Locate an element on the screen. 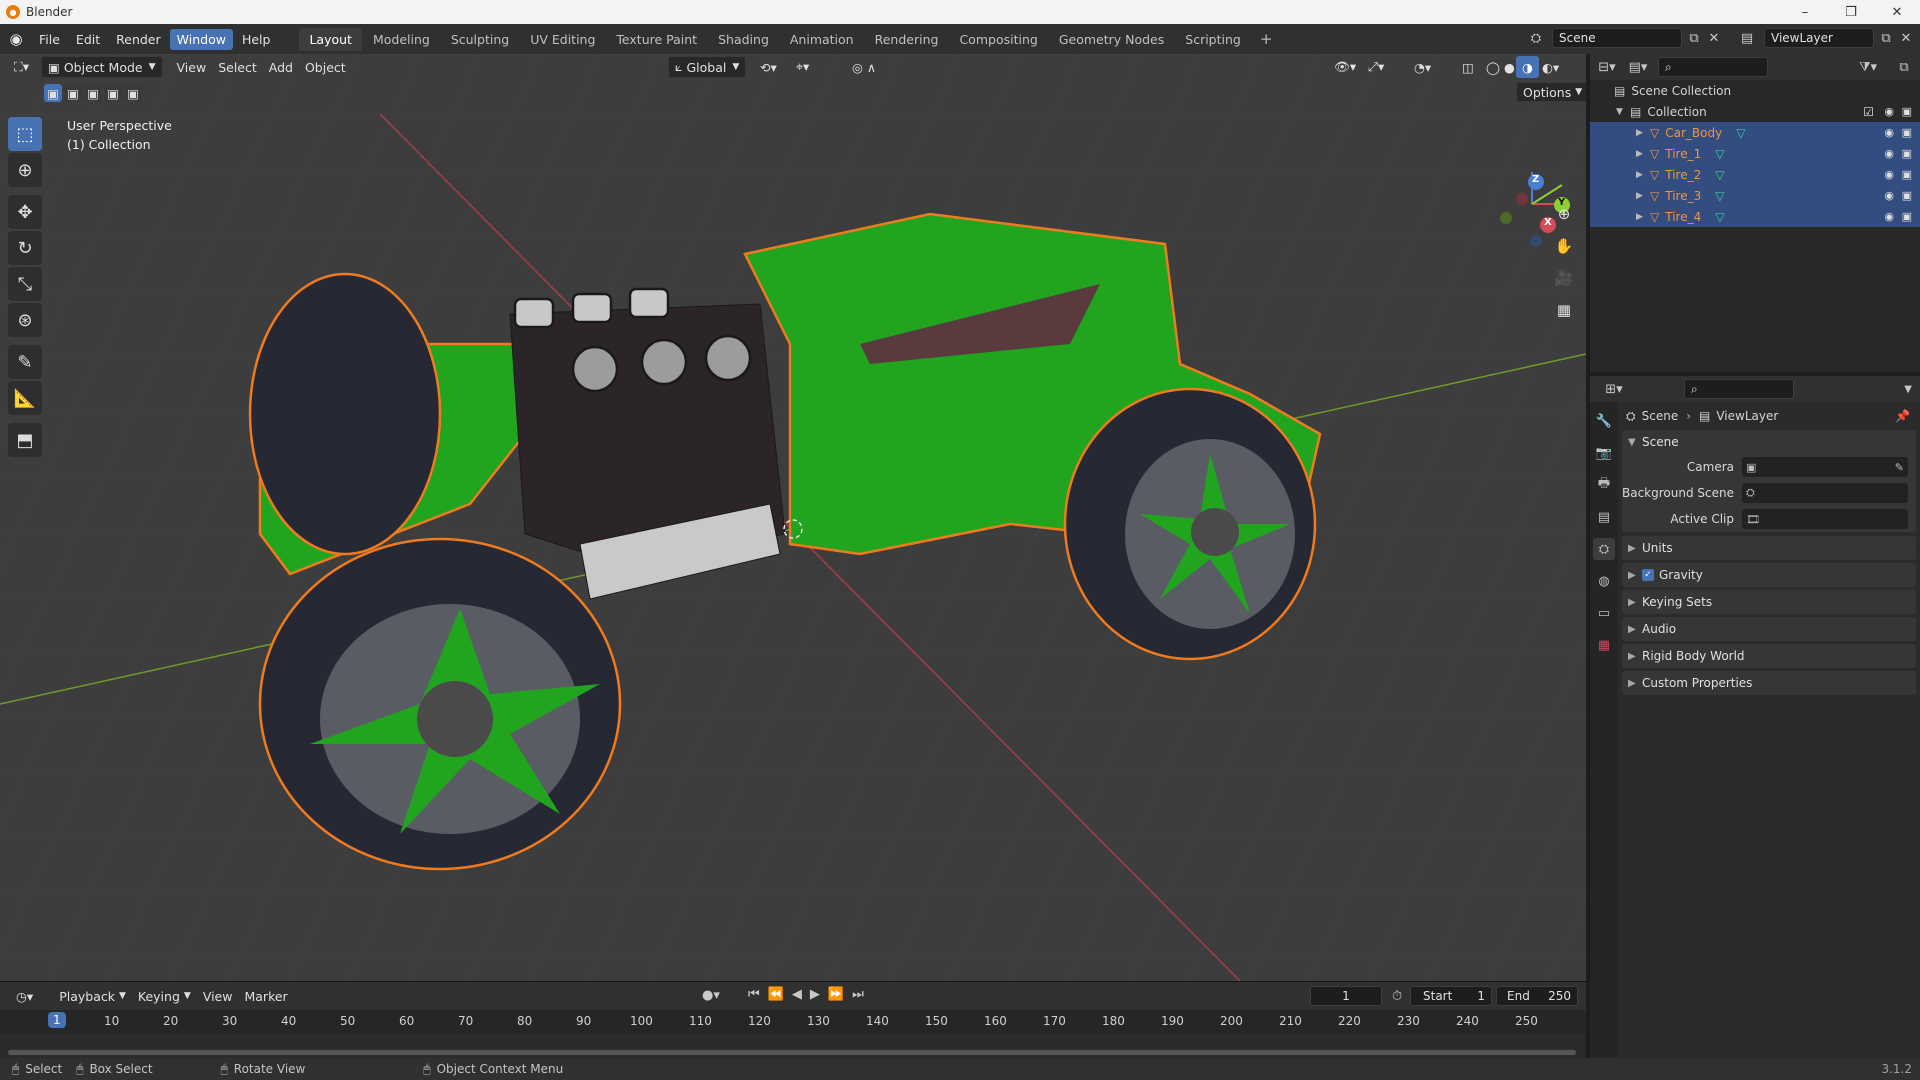 The width and height of the screenshot is (1920, 1080). next-keyframe-icon: ⏩ is located at coordinates (836, 994).